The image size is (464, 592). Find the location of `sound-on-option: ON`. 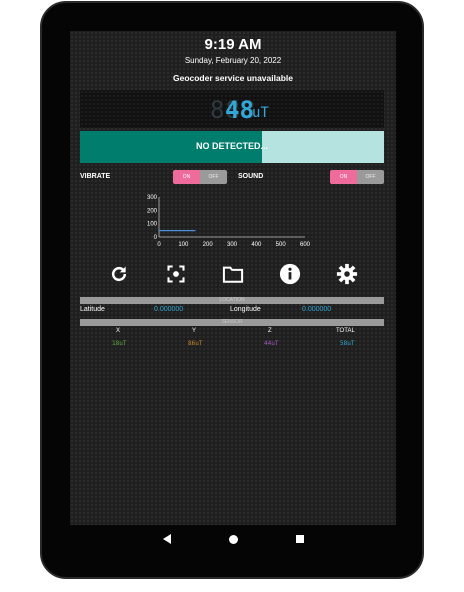

sound-on-option: ON is located at coordinates (343, 177).